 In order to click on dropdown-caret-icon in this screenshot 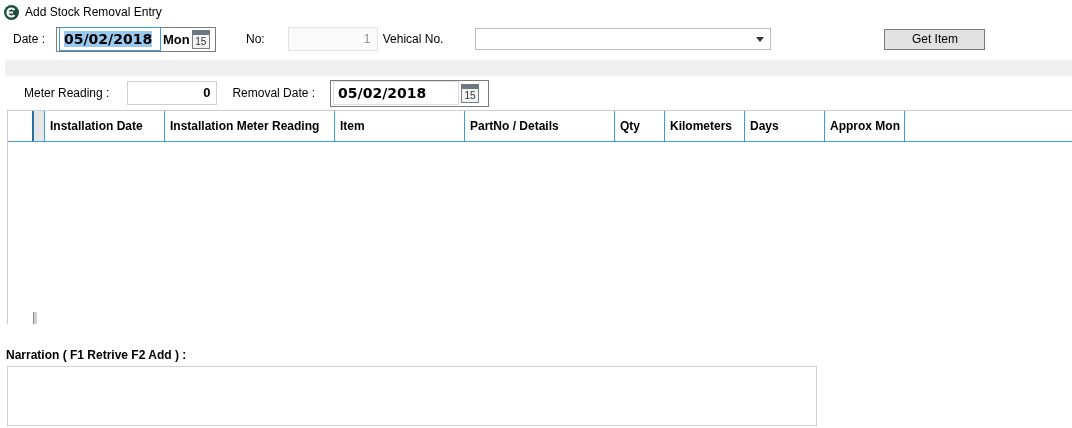, I will do `click(760, 39)`.